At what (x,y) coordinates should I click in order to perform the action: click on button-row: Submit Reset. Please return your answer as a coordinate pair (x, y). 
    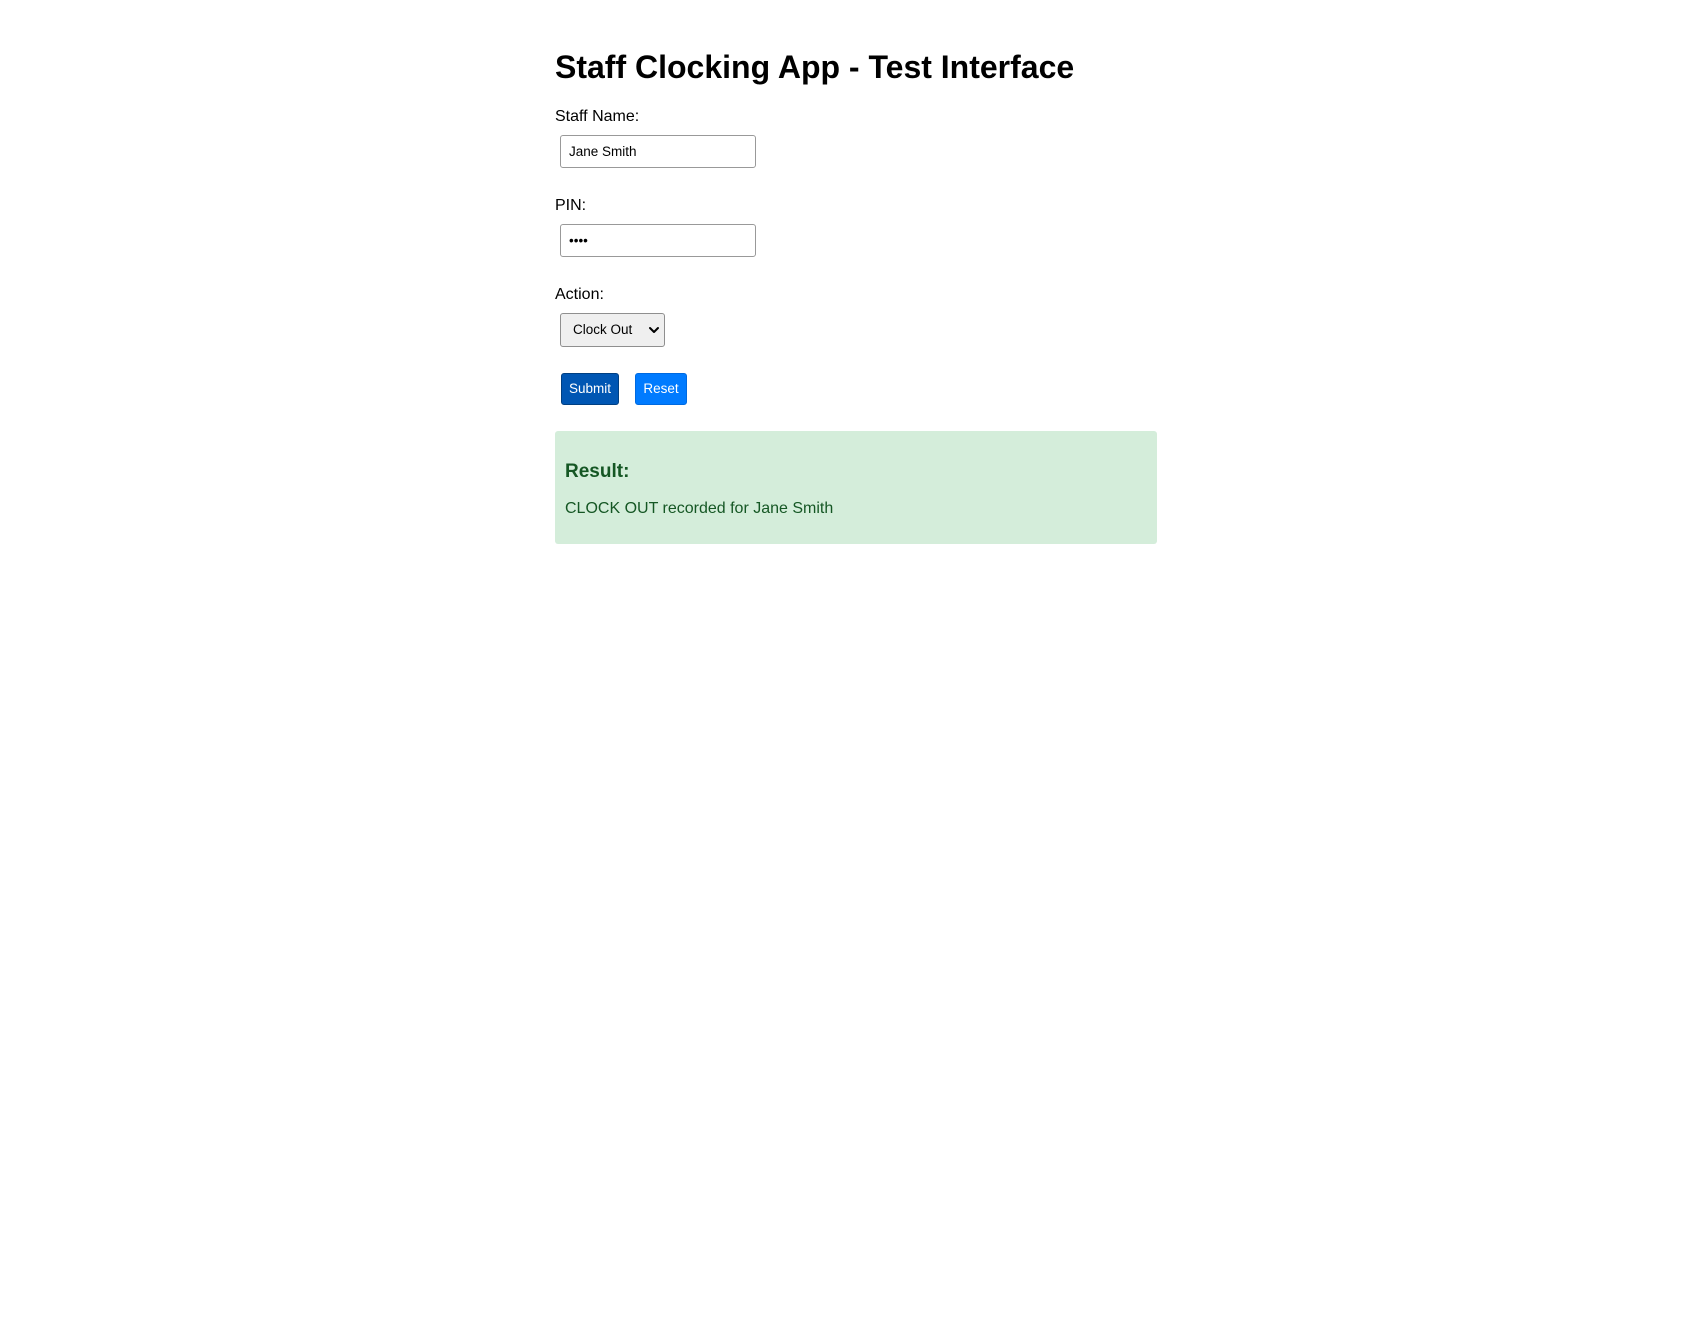
    Looking at the image, I should click on (859, 389).